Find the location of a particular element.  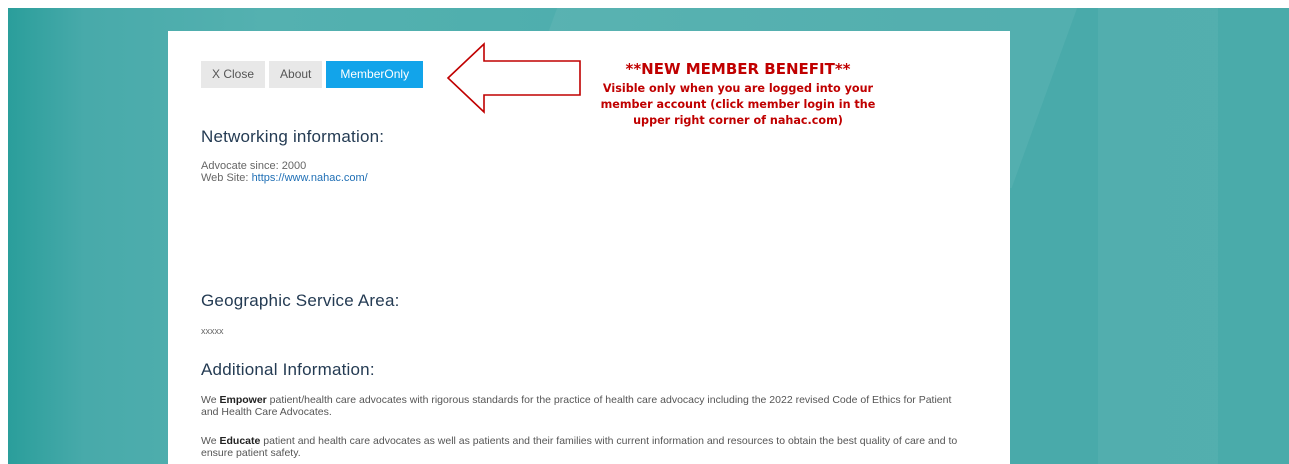

empower-bold: Empower is located at coordinates (243, 400).